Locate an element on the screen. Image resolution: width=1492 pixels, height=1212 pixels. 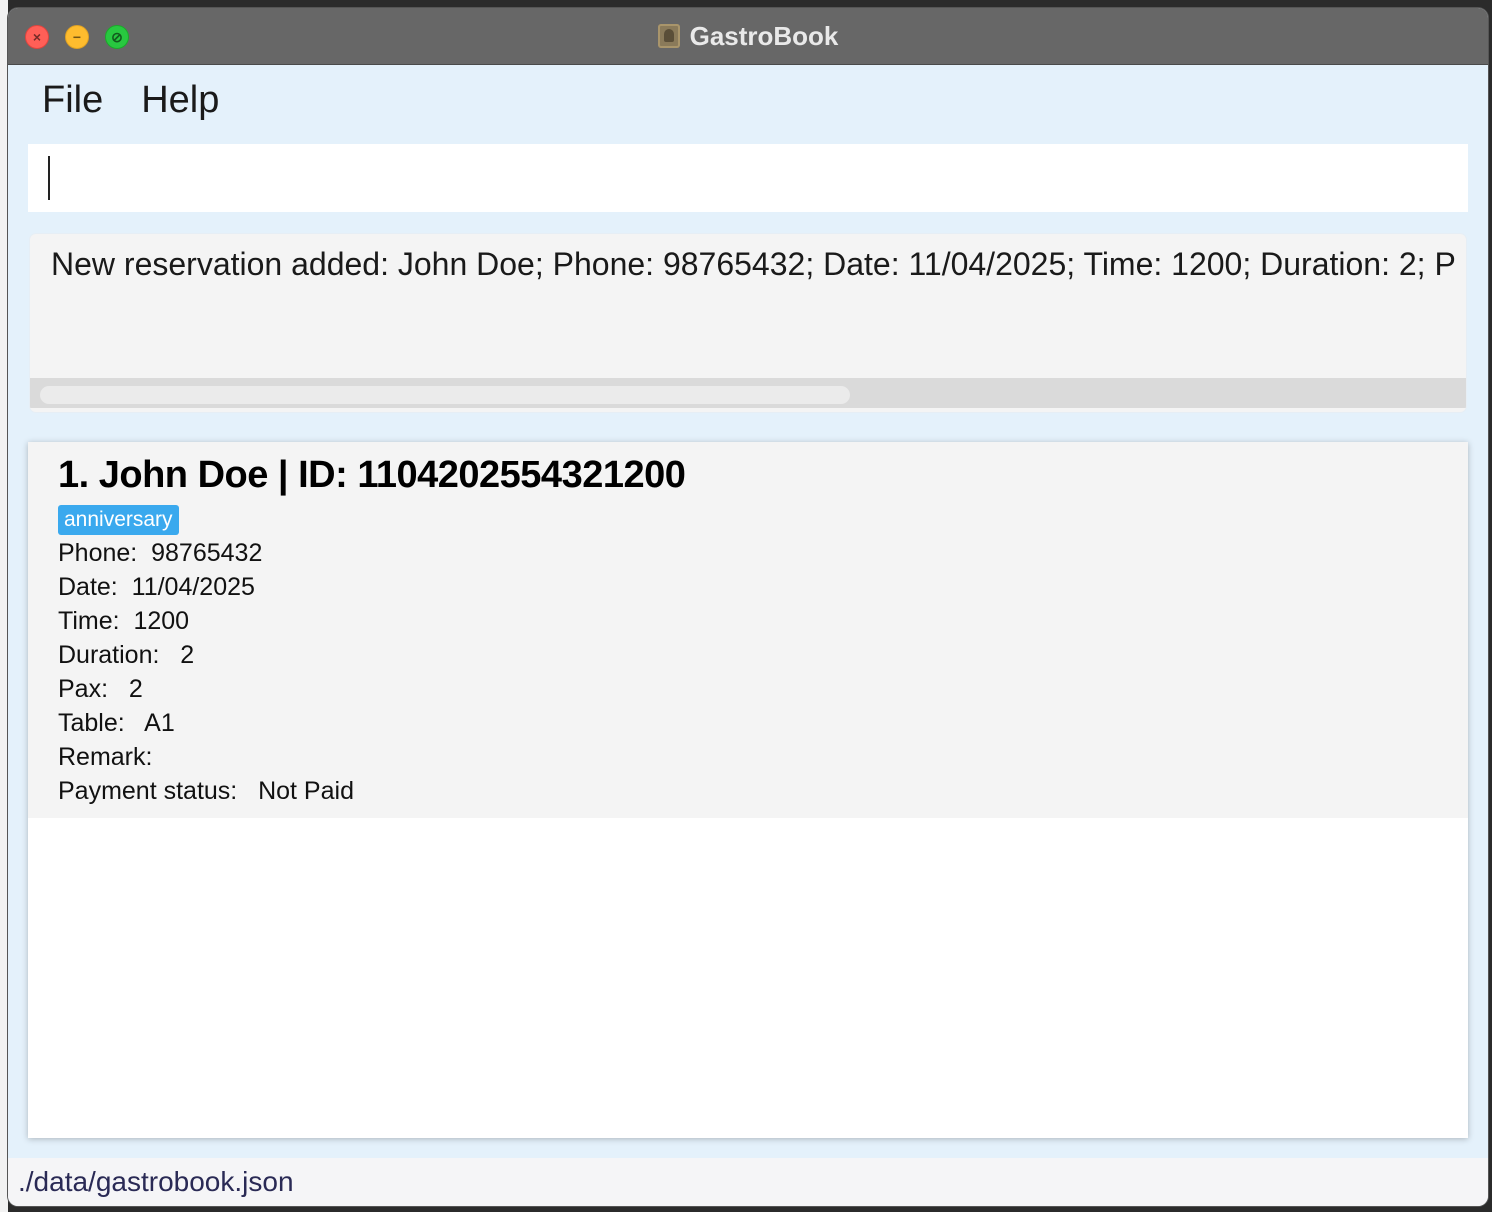
desktop-background-left is located at coordinates (4, 606).